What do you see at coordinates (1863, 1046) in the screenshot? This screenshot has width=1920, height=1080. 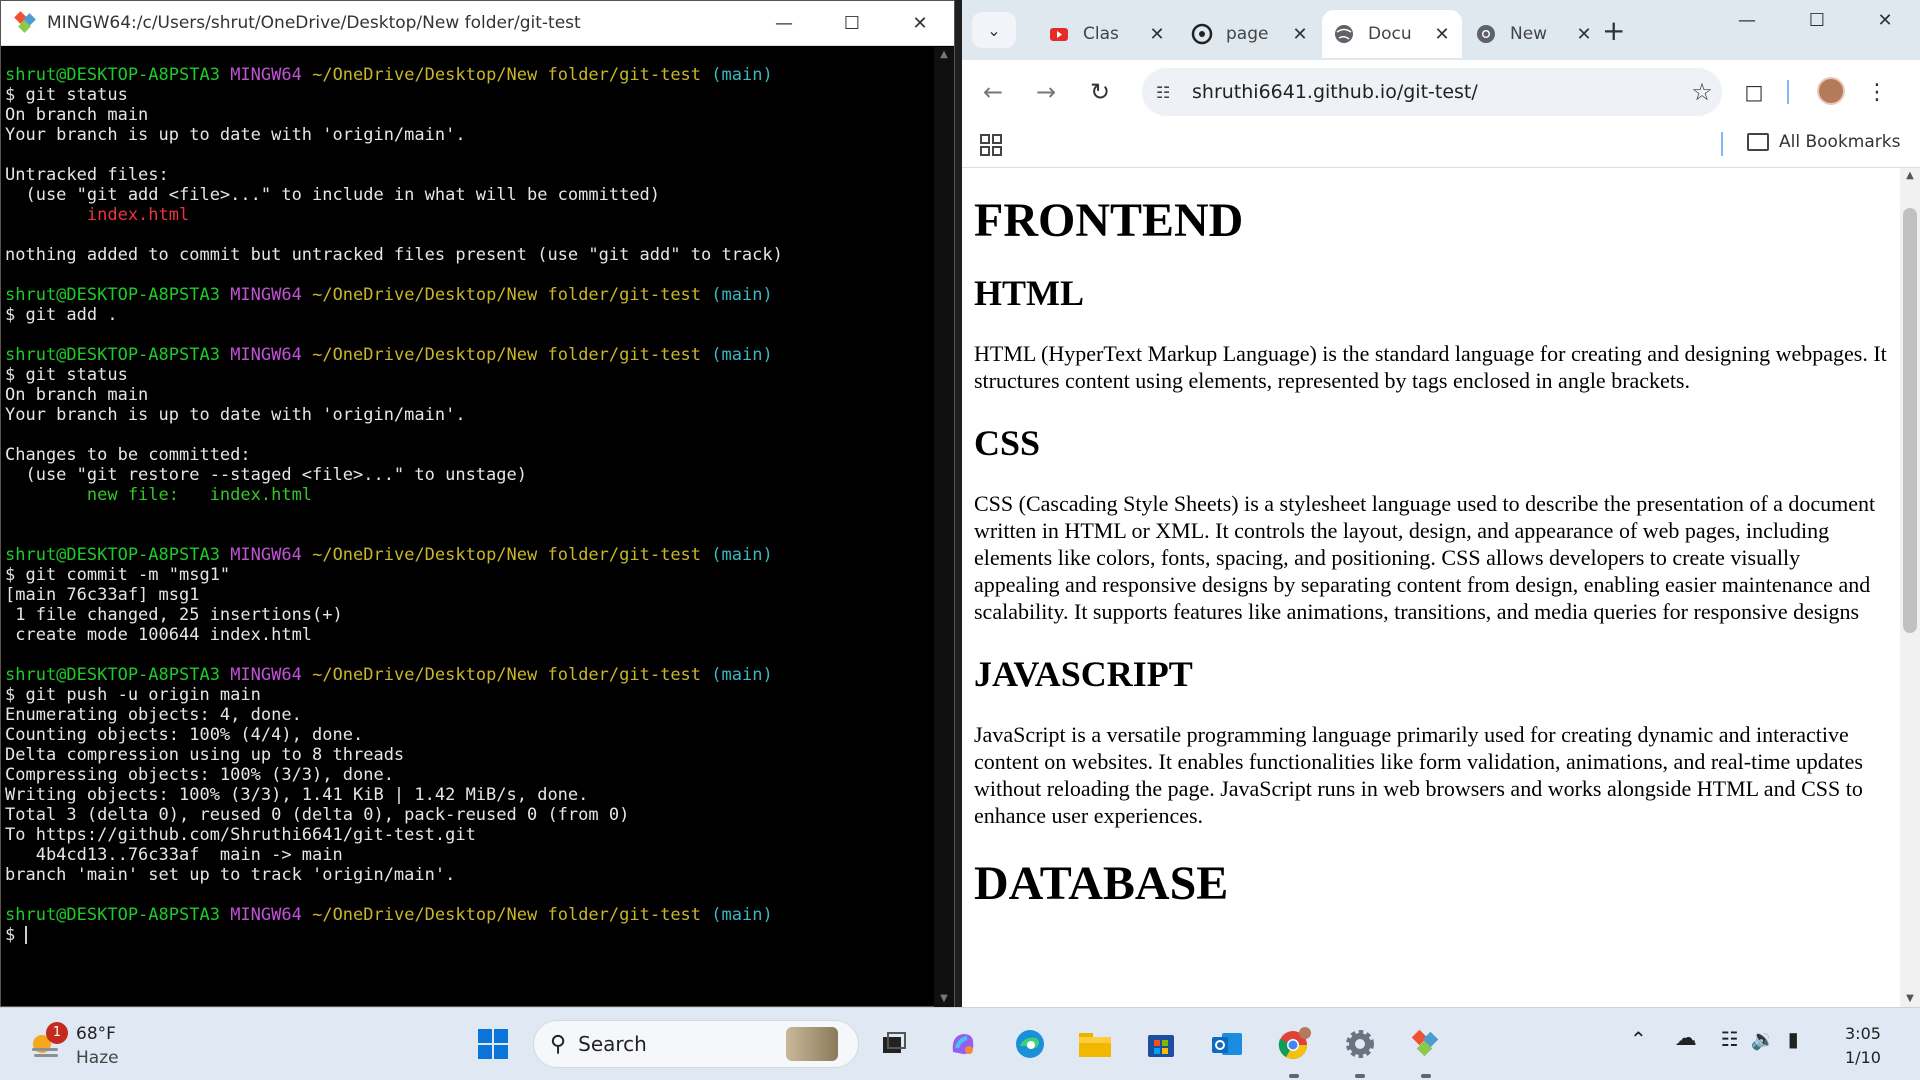 I see `clock: 3:05 1/10` at bounding box center [1863, 1046].